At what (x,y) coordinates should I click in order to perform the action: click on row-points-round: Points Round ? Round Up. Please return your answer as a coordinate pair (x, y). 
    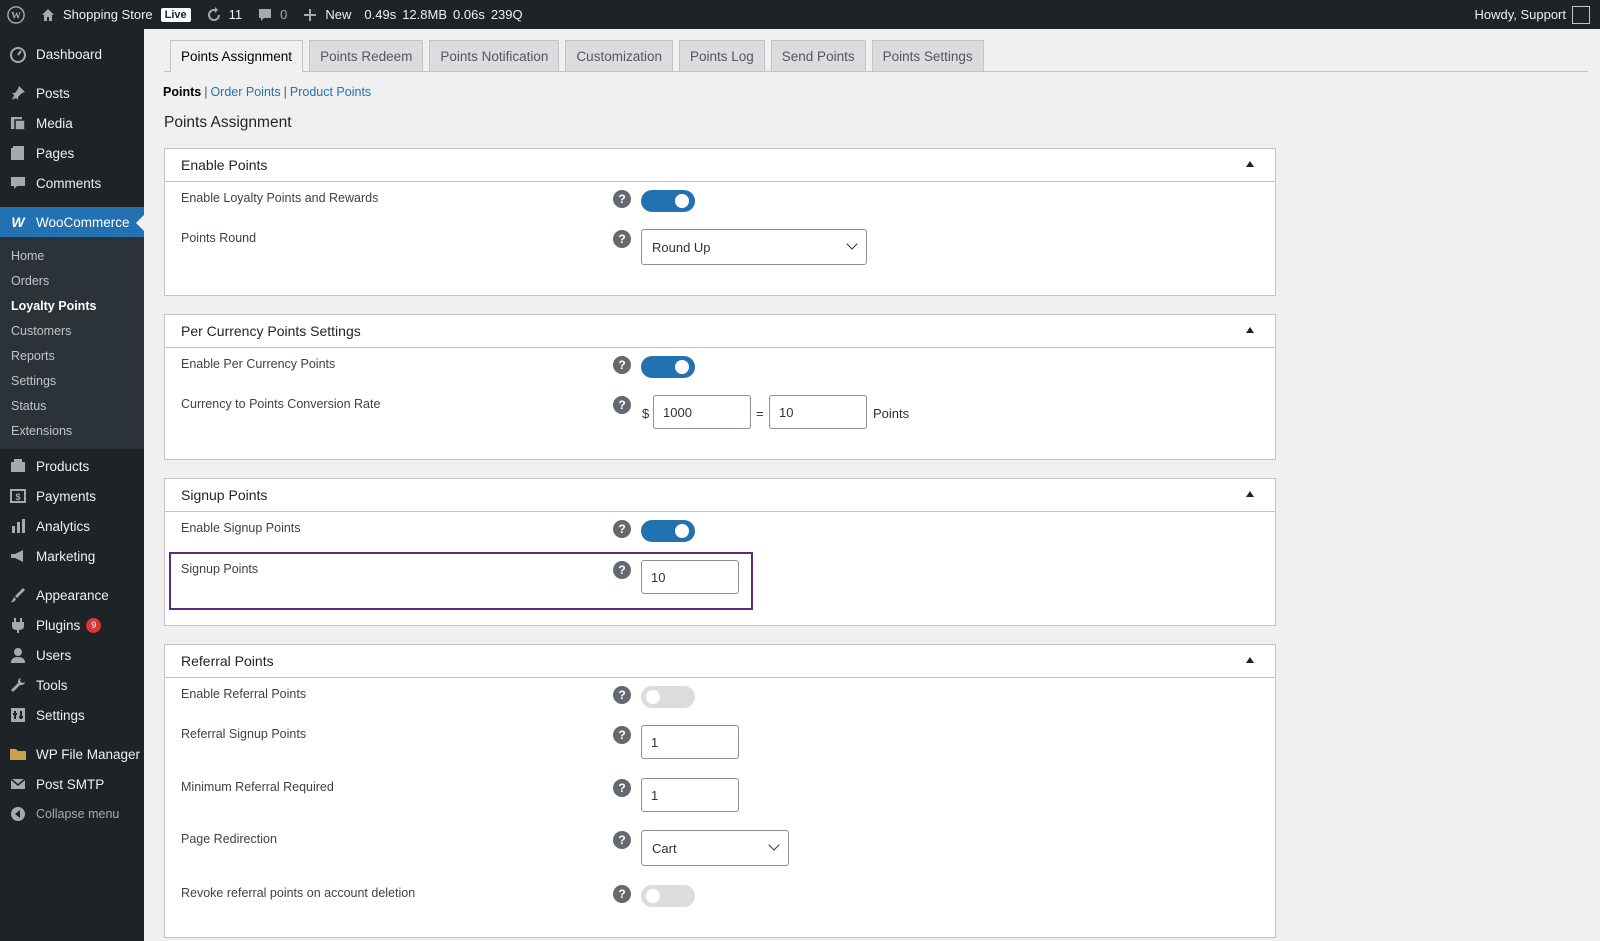
    Looking at the image, I should click on (720, 250).